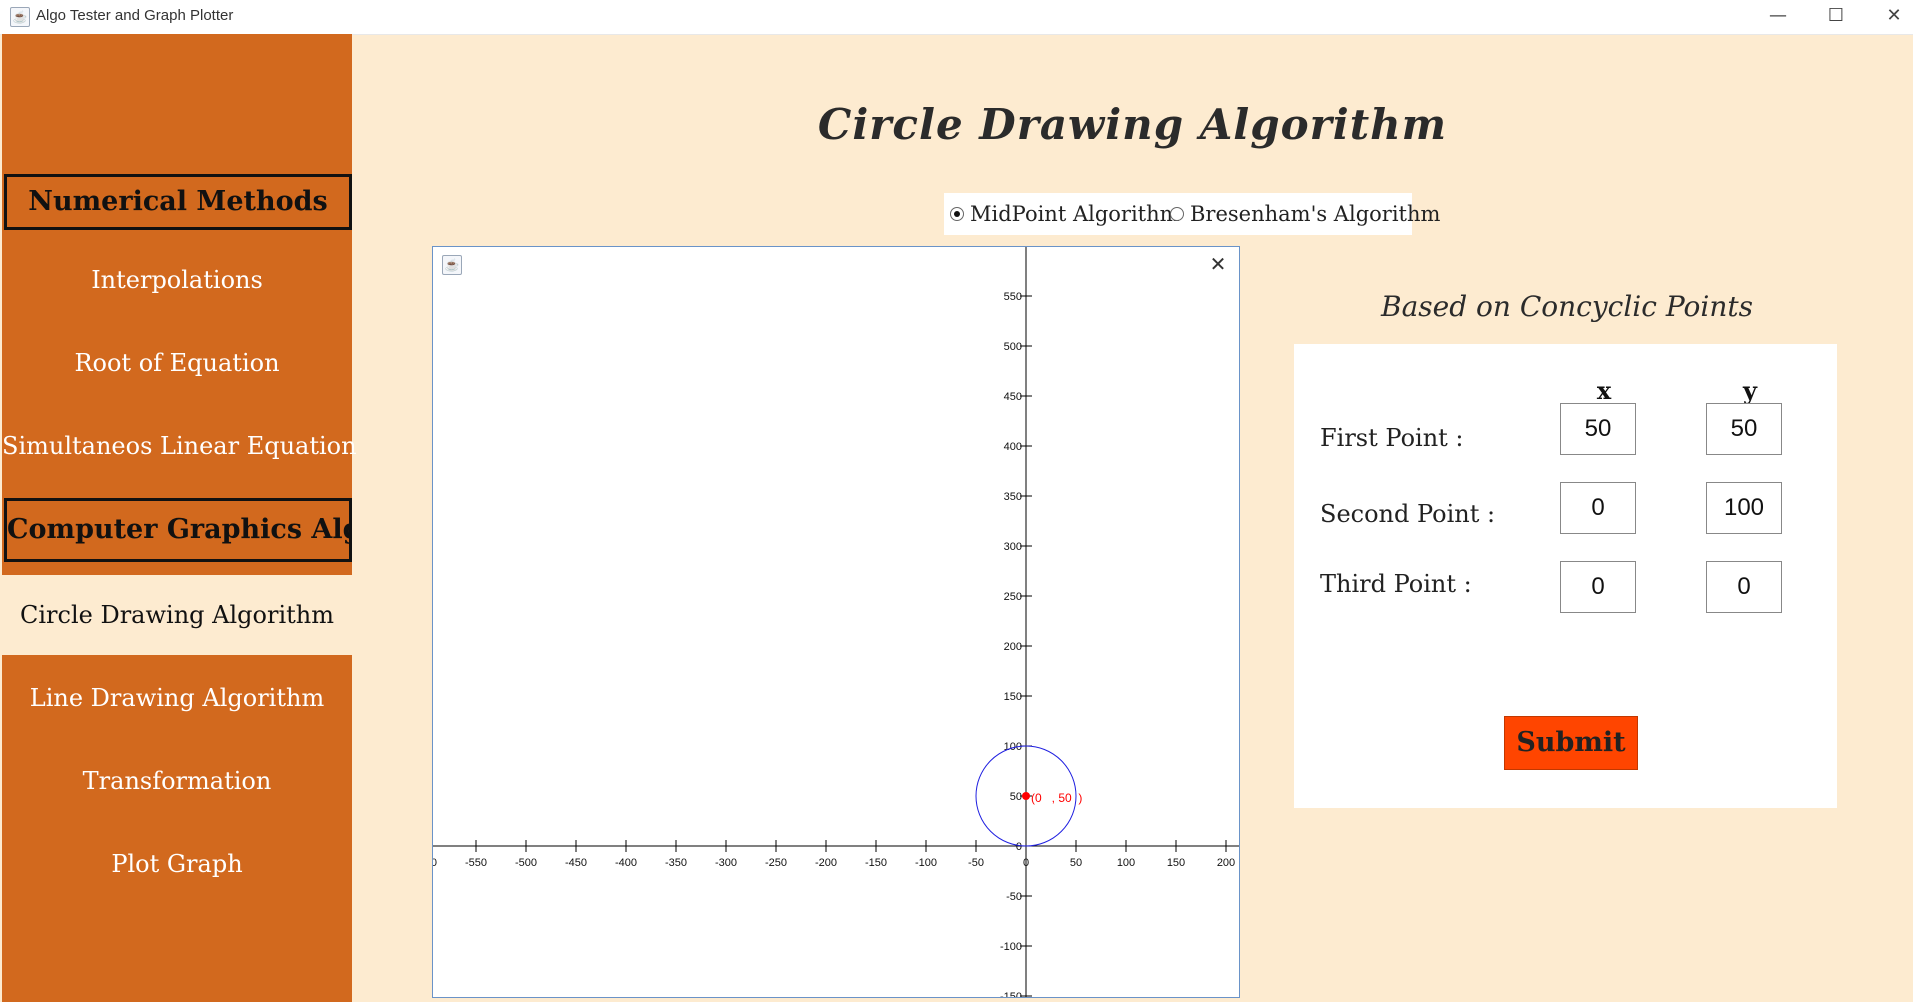  What do you see at coordinates (1056, 798) in the screenshot?
I see `circle-center-label: (0 , 50 )` at bounding box center [1056, 798].